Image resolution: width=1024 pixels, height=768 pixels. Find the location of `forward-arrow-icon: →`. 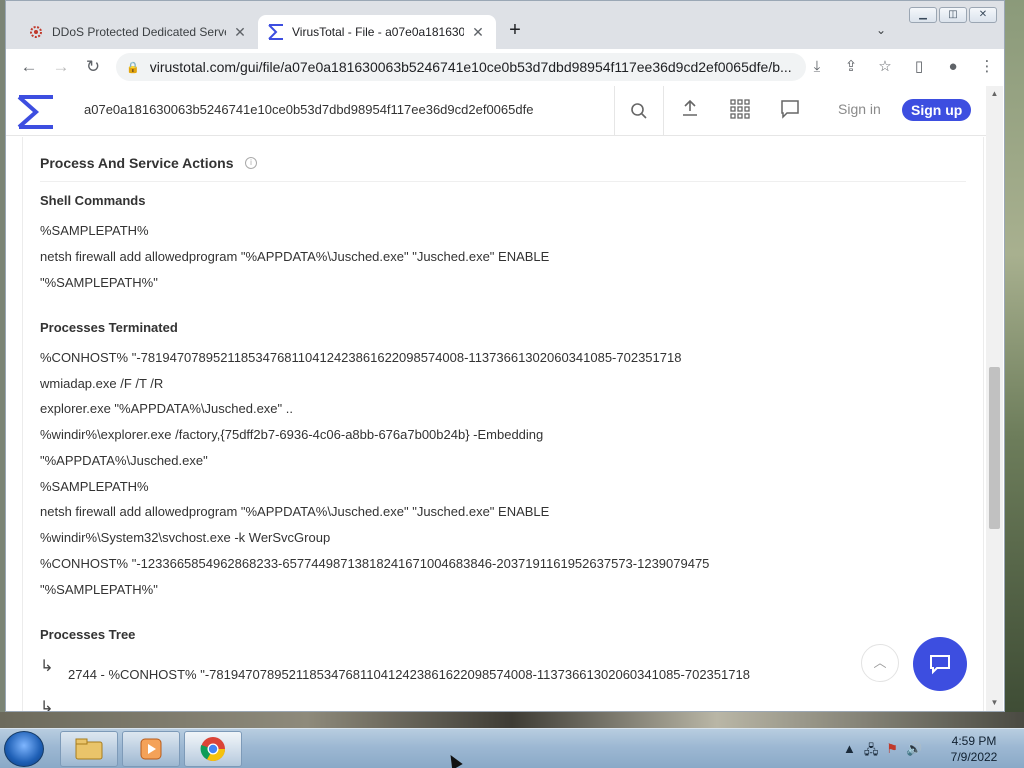

forward-arrow-icon: → is located at coordinates (61, 67).